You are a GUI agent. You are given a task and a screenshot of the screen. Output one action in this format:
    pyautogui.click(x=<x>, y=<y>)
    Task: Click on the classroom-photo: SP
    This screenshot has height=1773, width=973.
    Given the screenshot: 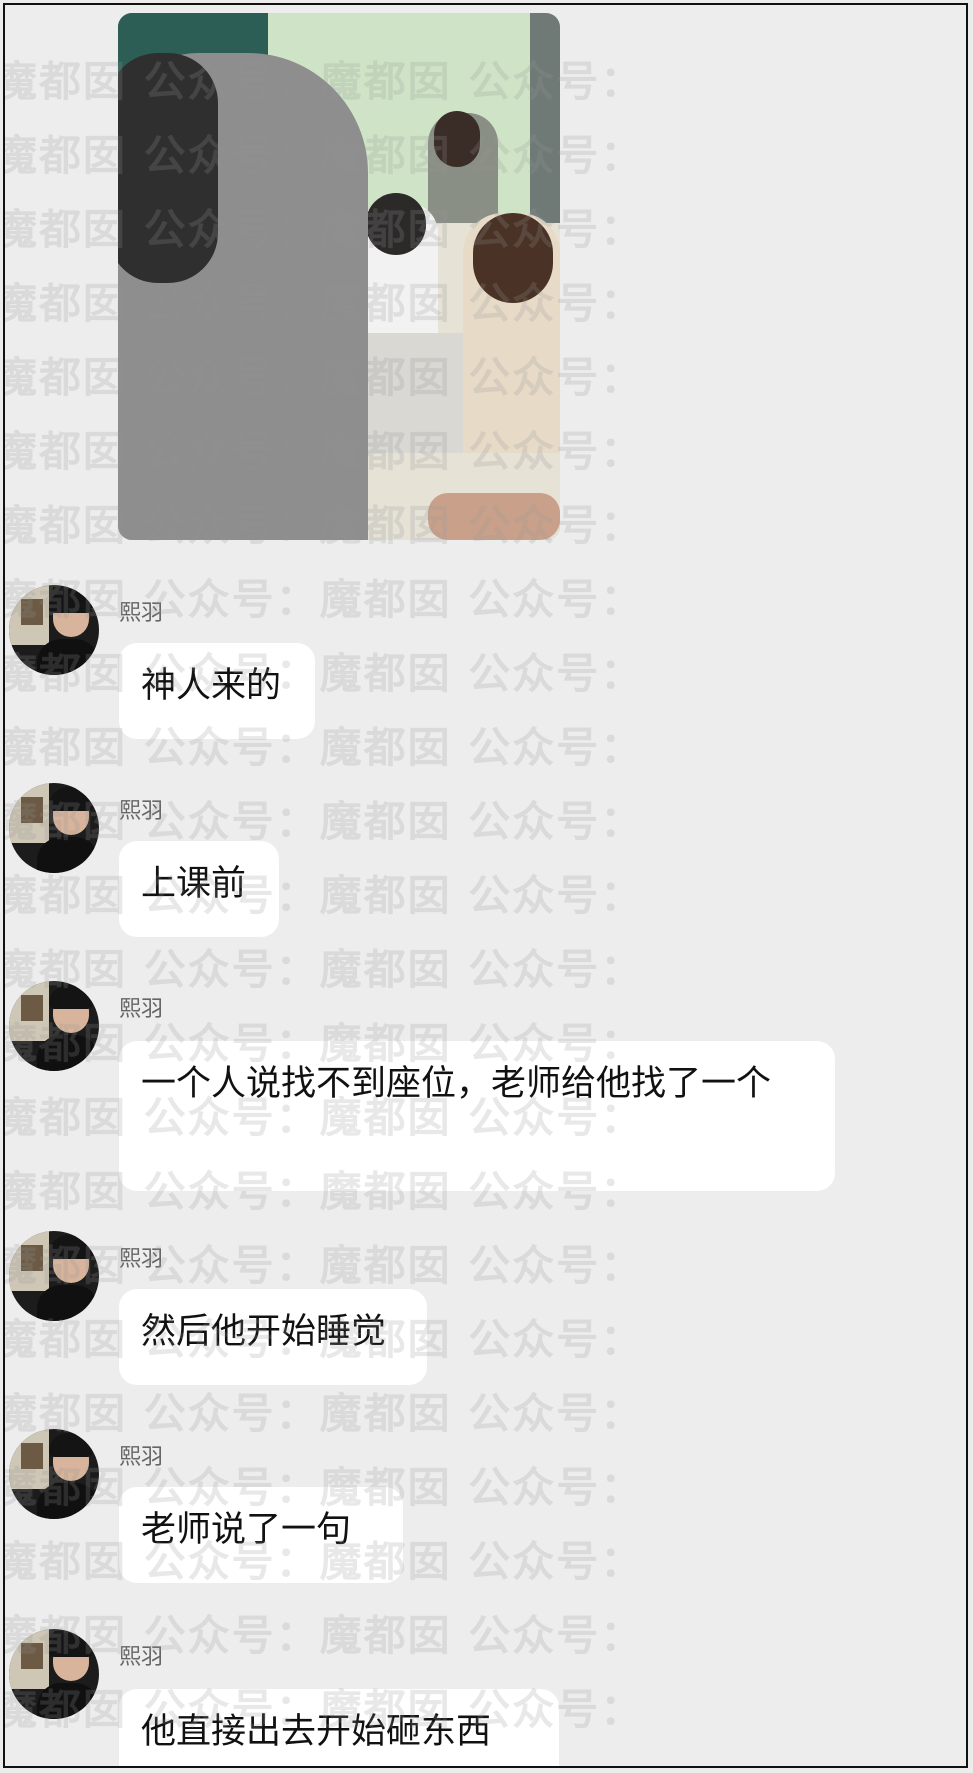 What is the action you would take?
    pyautogui.click(x=339, y=276)
    